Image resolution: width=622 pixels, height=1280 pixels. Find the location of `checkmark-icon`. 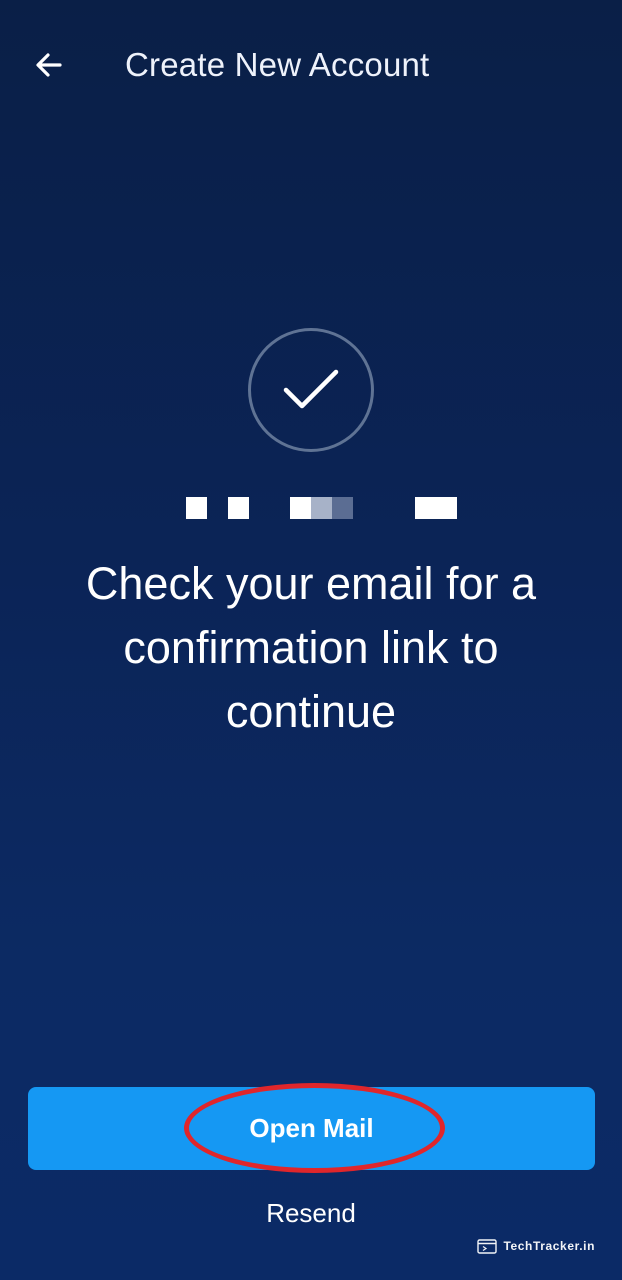

checkmark-icon is located at coordinates (311, 389).